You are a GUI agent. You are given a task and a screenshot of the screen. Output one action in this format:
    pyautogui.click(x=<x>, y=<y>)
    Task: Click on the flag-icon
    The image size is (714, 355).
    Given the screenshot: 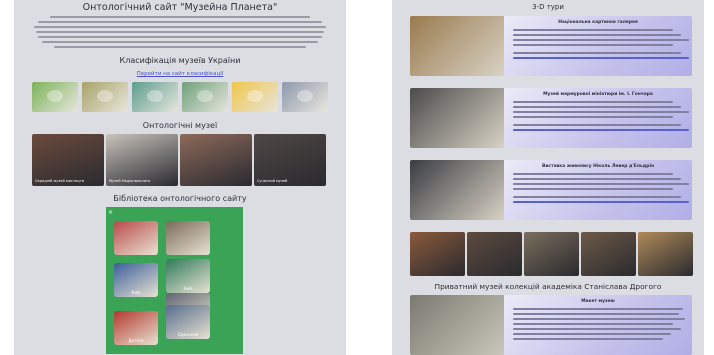 What is the action you would take?
    pyautogui.click(x=255, y=96)
    